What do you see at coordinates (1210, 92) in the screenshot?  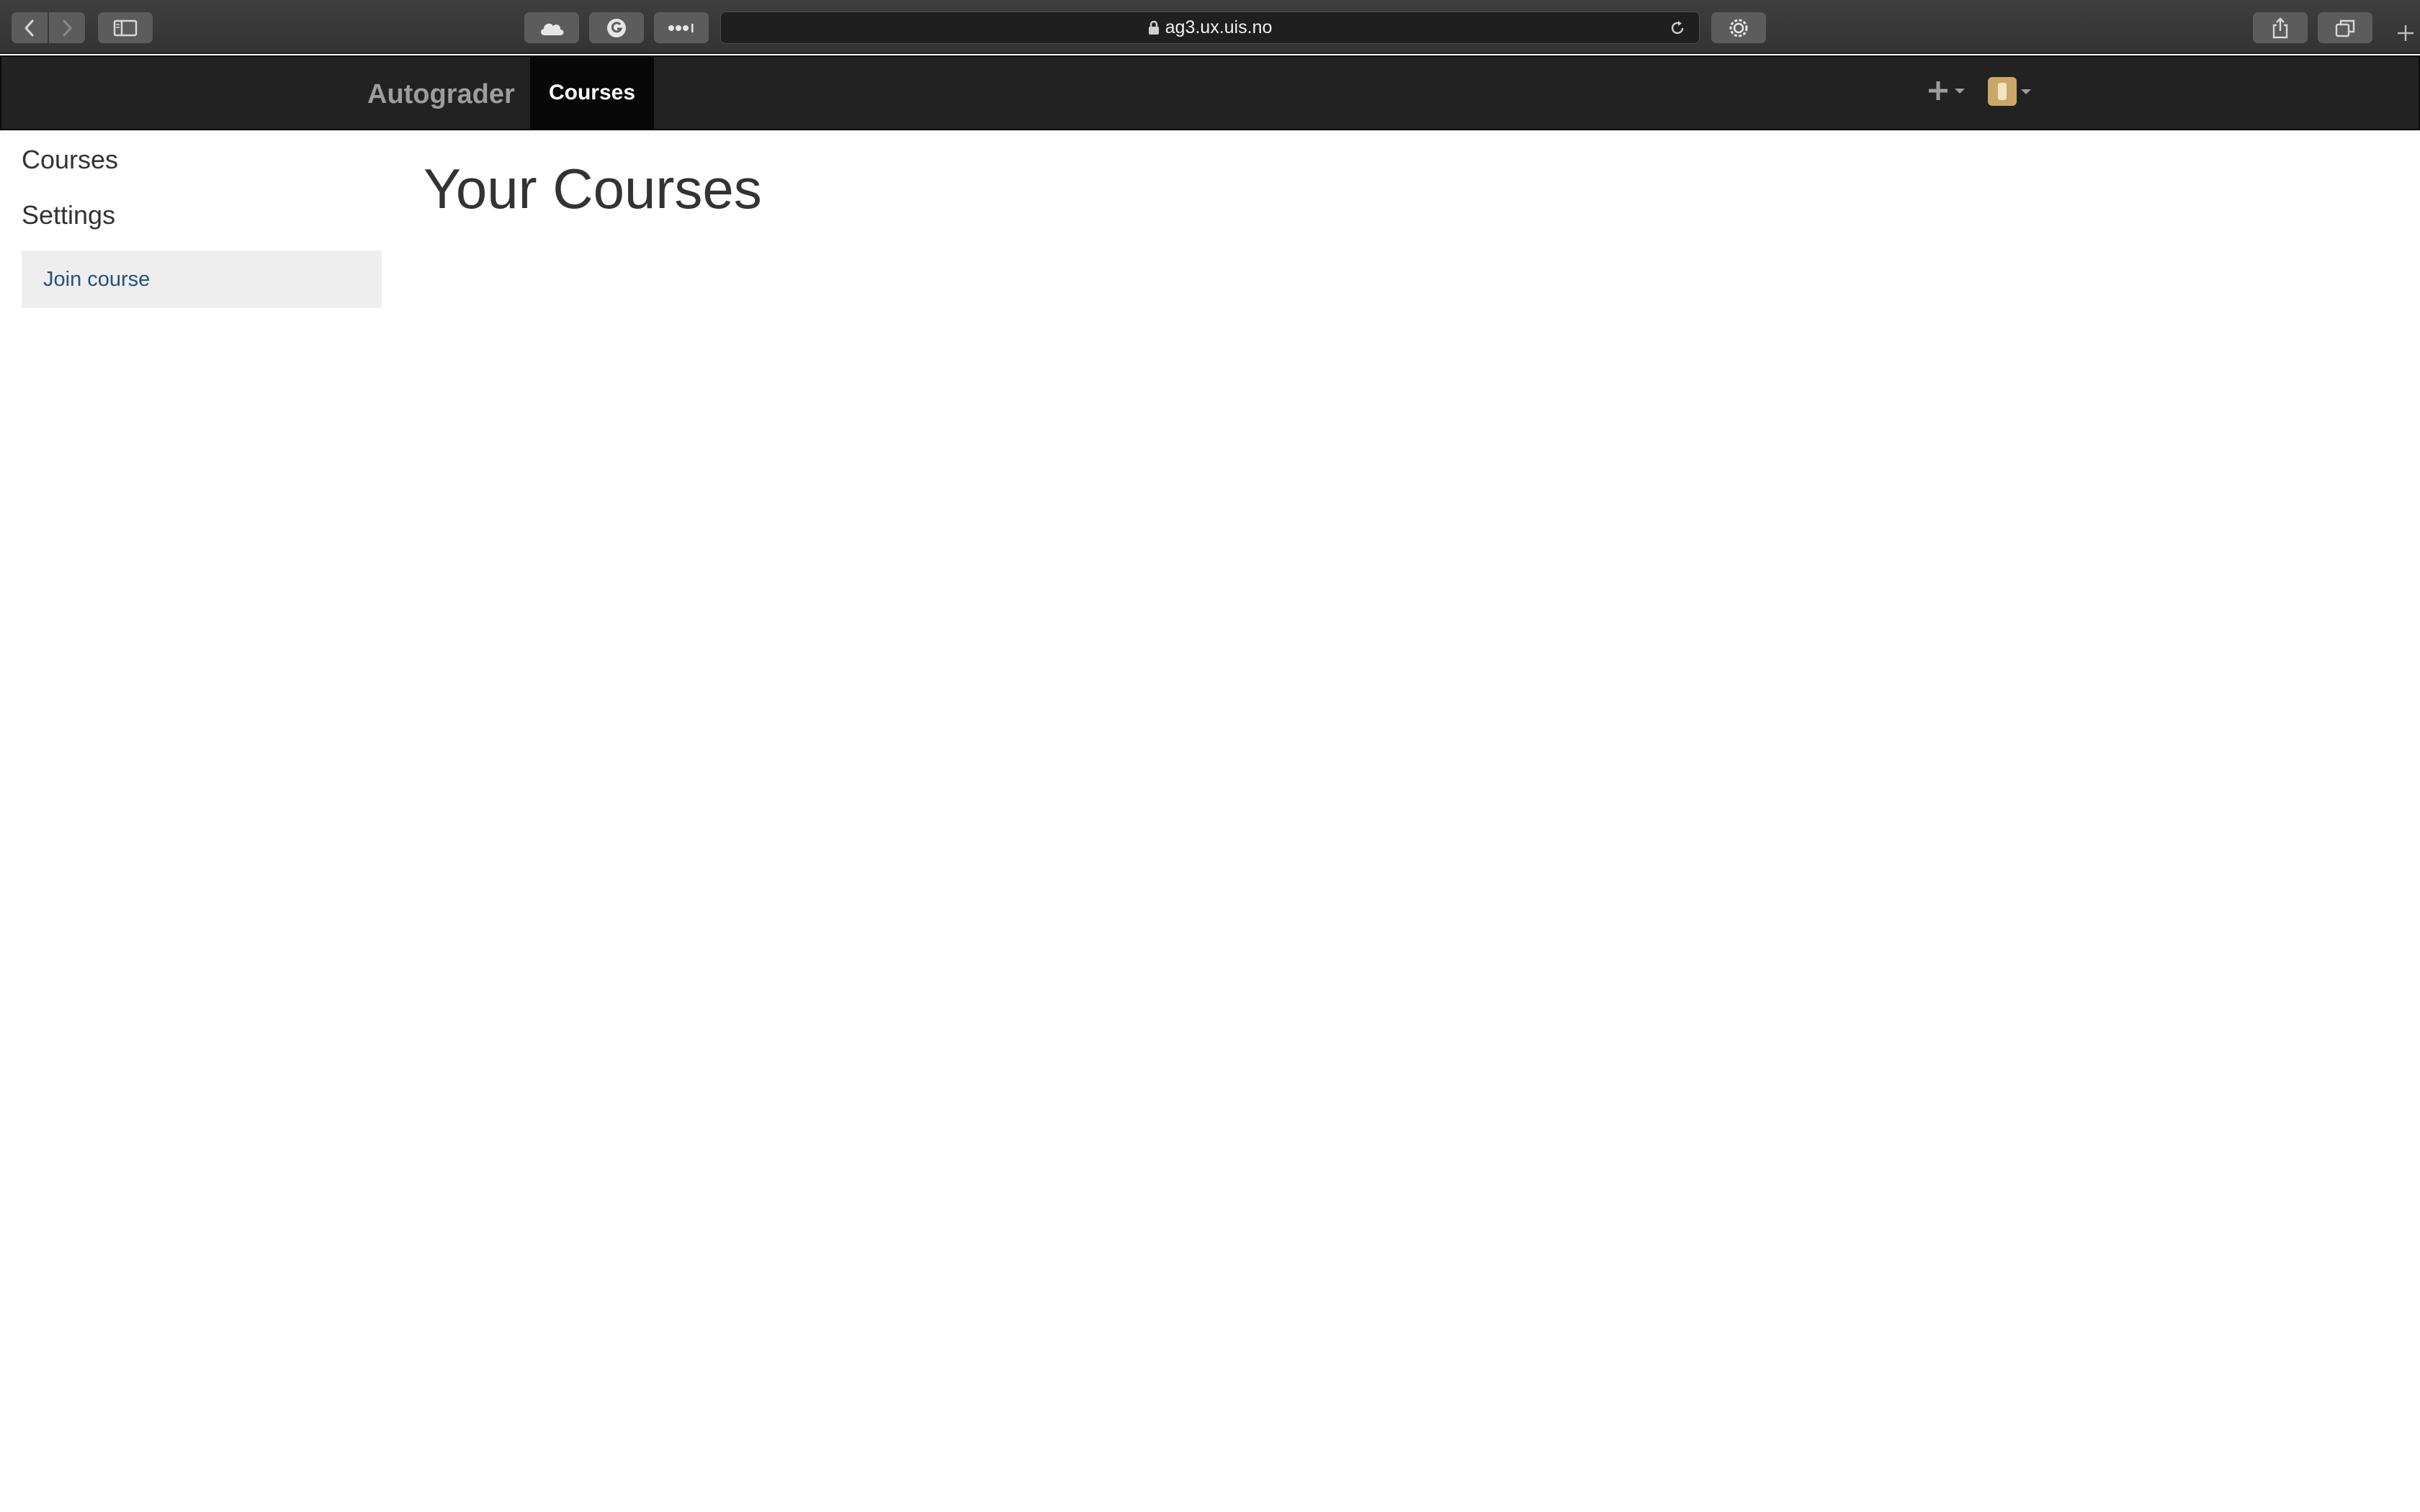 I see `app-navbar: Autograder Courses` at bounding box center [1210, 92].